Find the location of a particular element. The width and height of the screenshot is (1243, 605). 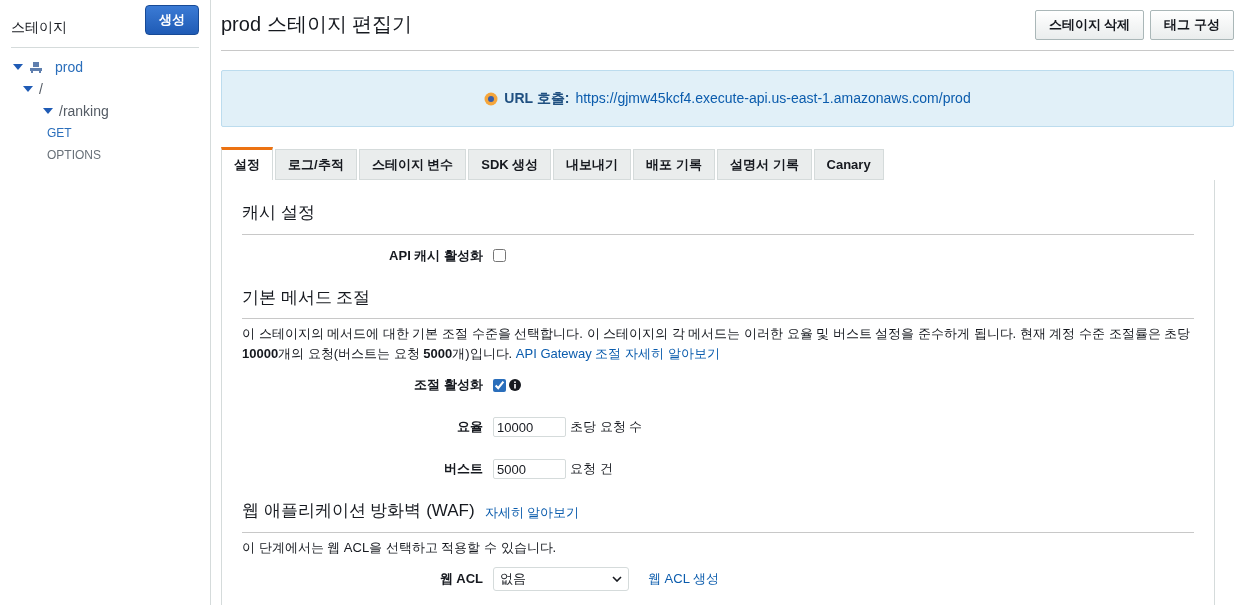

field-label: 버스트 is located at coordinates (463, 469).